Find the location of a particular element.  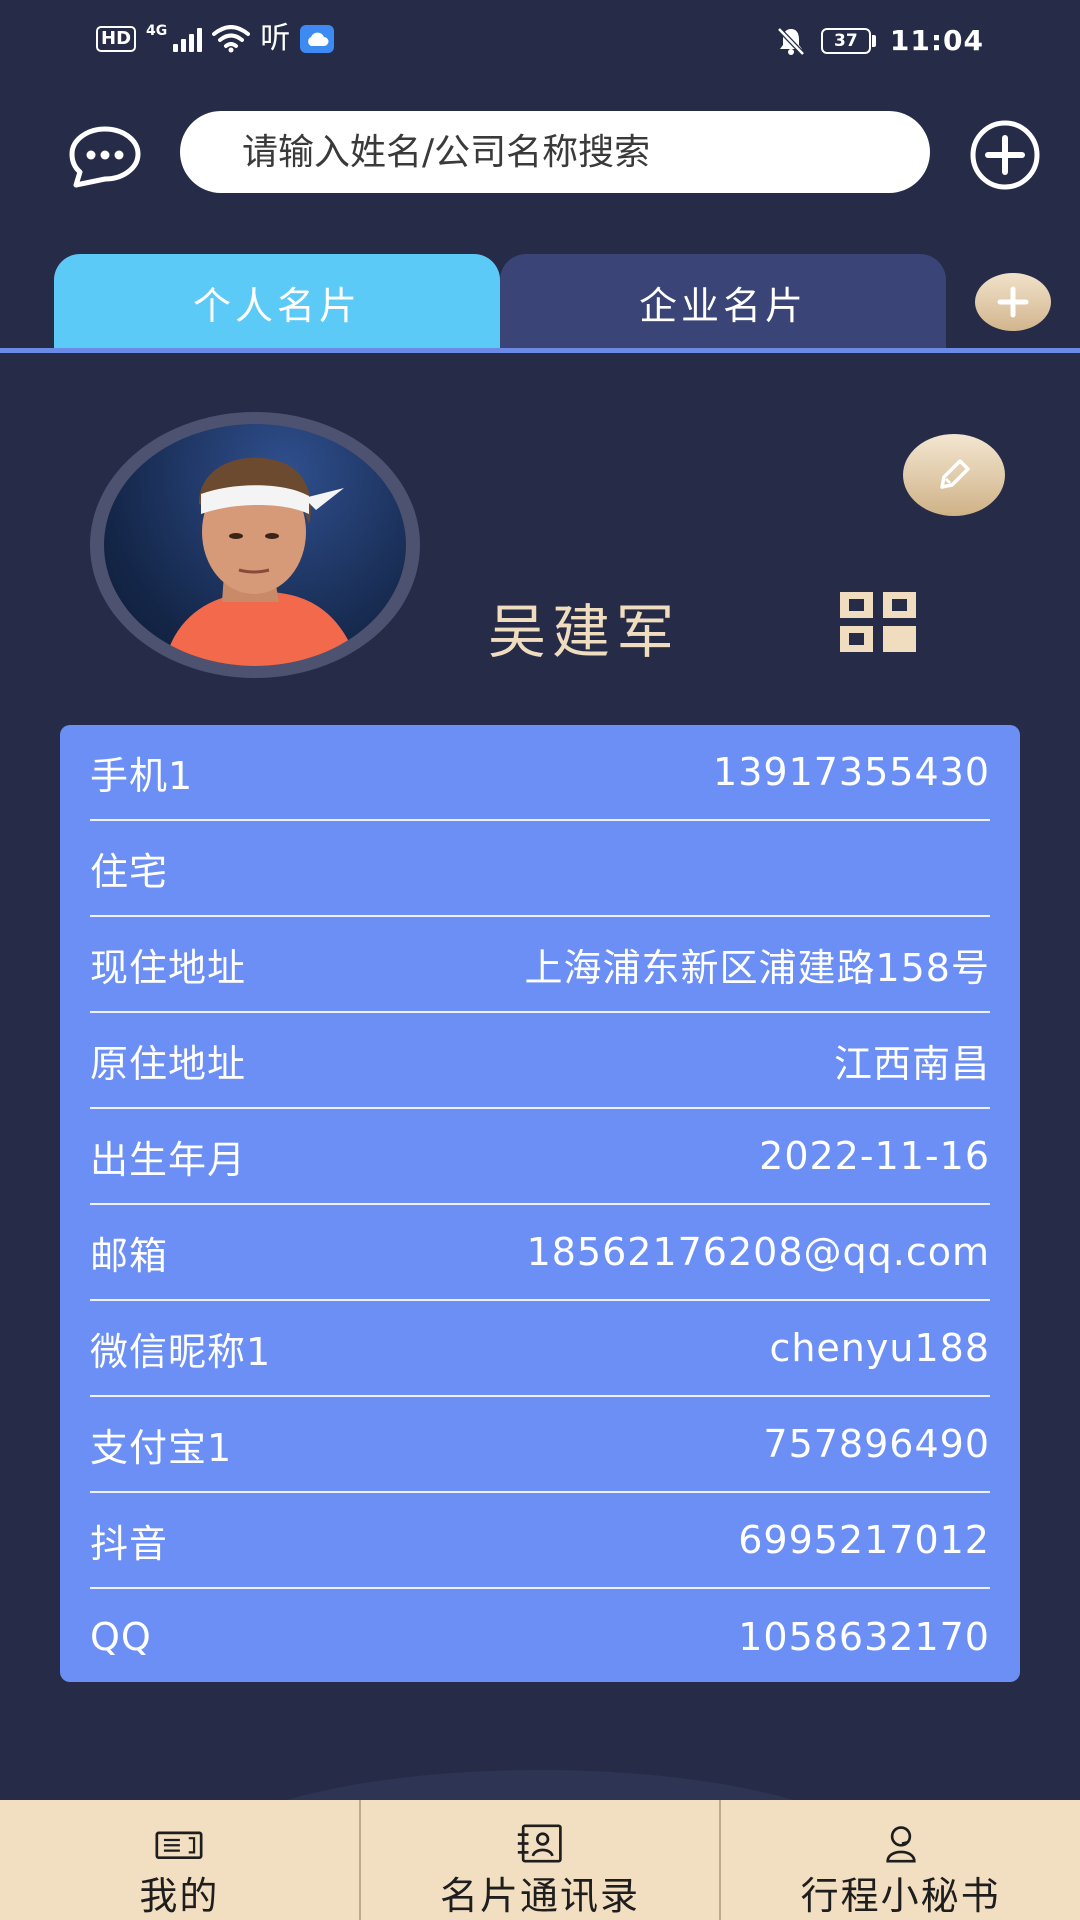

person-headset-icon is located at coordinates (901, 1844).